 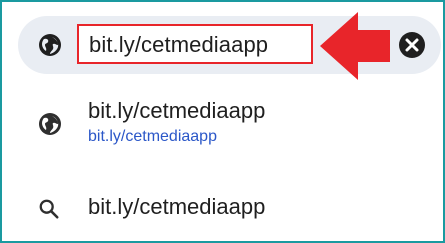 I want to click on url-input: bit.ly/cetmediaapp, so click(x=178, y=45).